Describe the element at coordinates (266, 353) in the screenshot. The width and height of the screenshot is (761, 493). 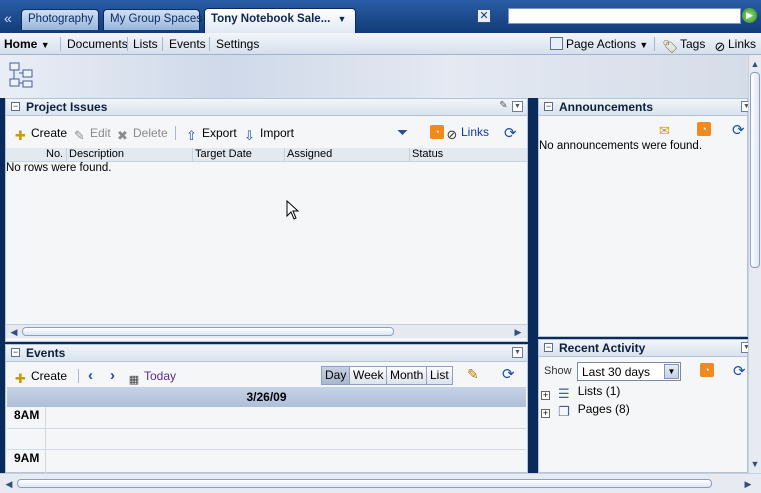
I see `events-header: − Events ▼` at that location.